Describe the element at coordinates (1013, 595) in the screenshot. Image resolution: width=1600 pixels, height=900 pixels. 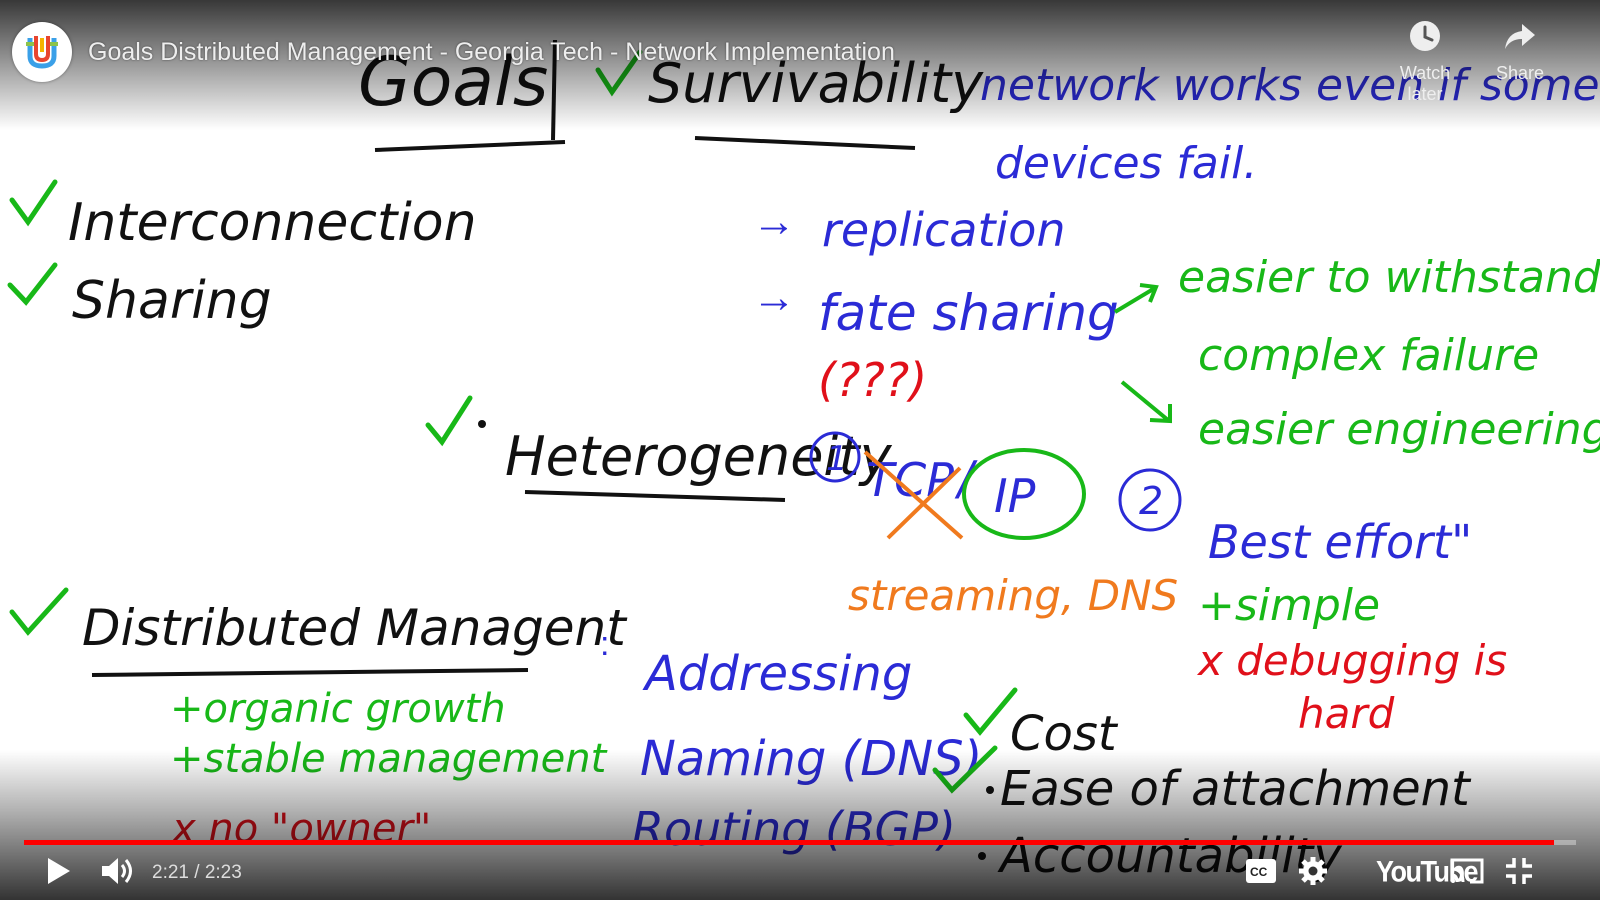
I see `wb-apps: streaming, DNS` at that location.